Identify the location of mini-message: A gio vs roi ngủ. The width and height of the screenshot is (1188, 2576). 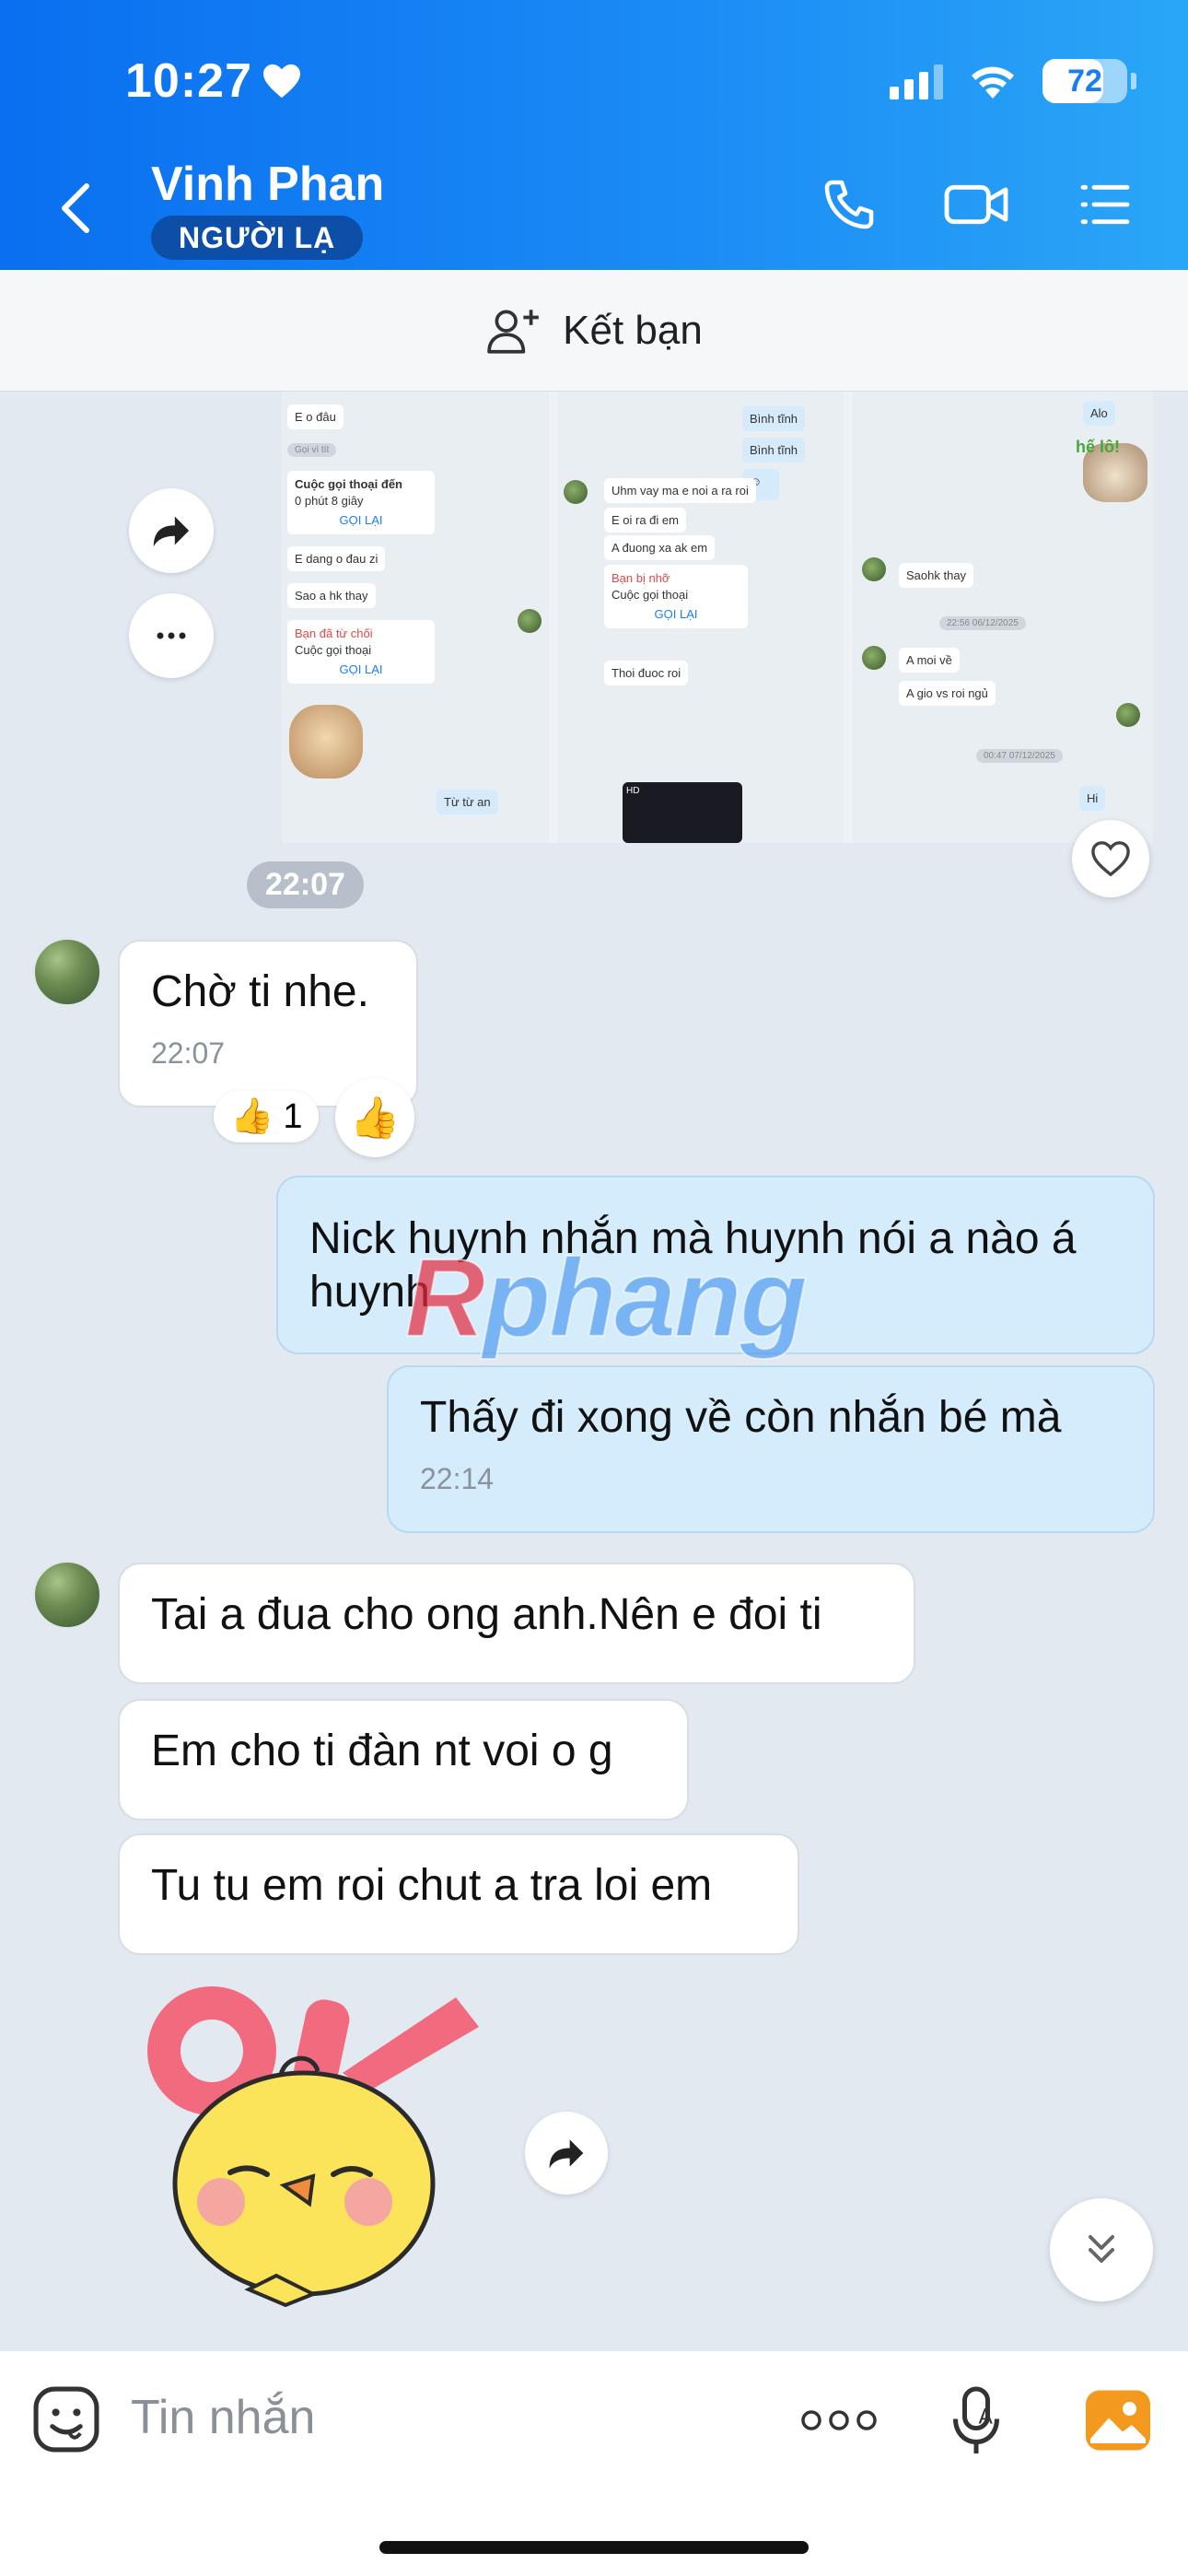
(948, 693).